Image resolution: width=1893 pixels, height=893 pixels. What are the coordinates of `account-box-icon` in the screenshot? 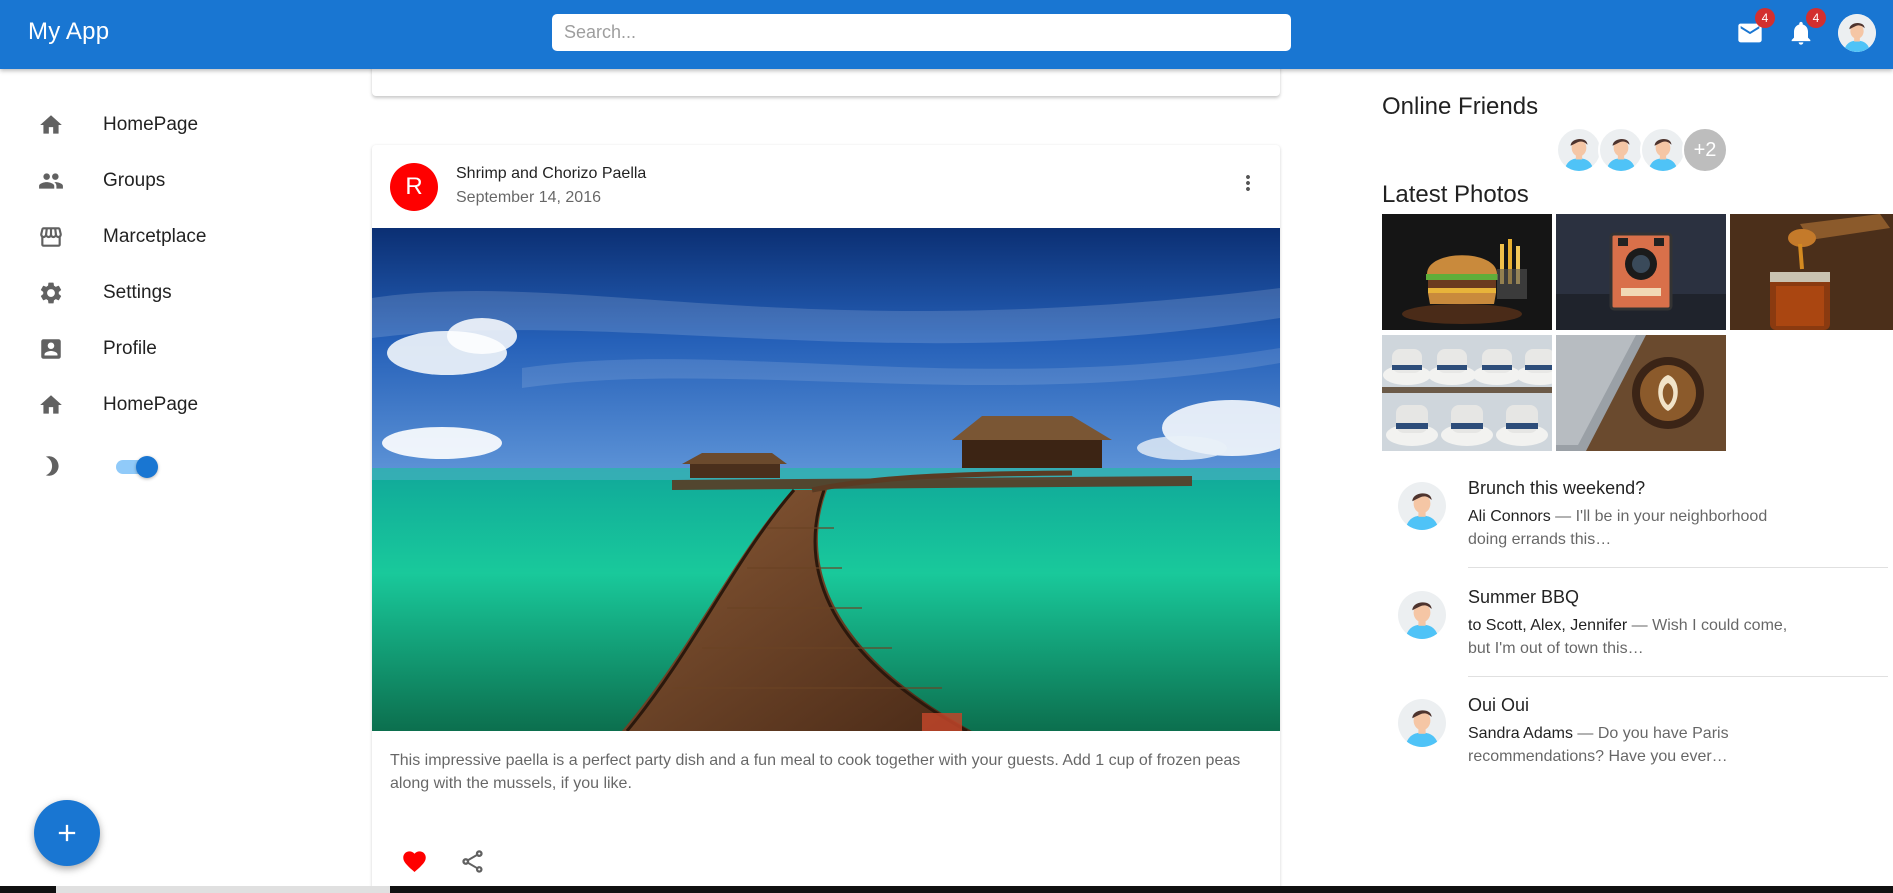 It's located at (51, 349).